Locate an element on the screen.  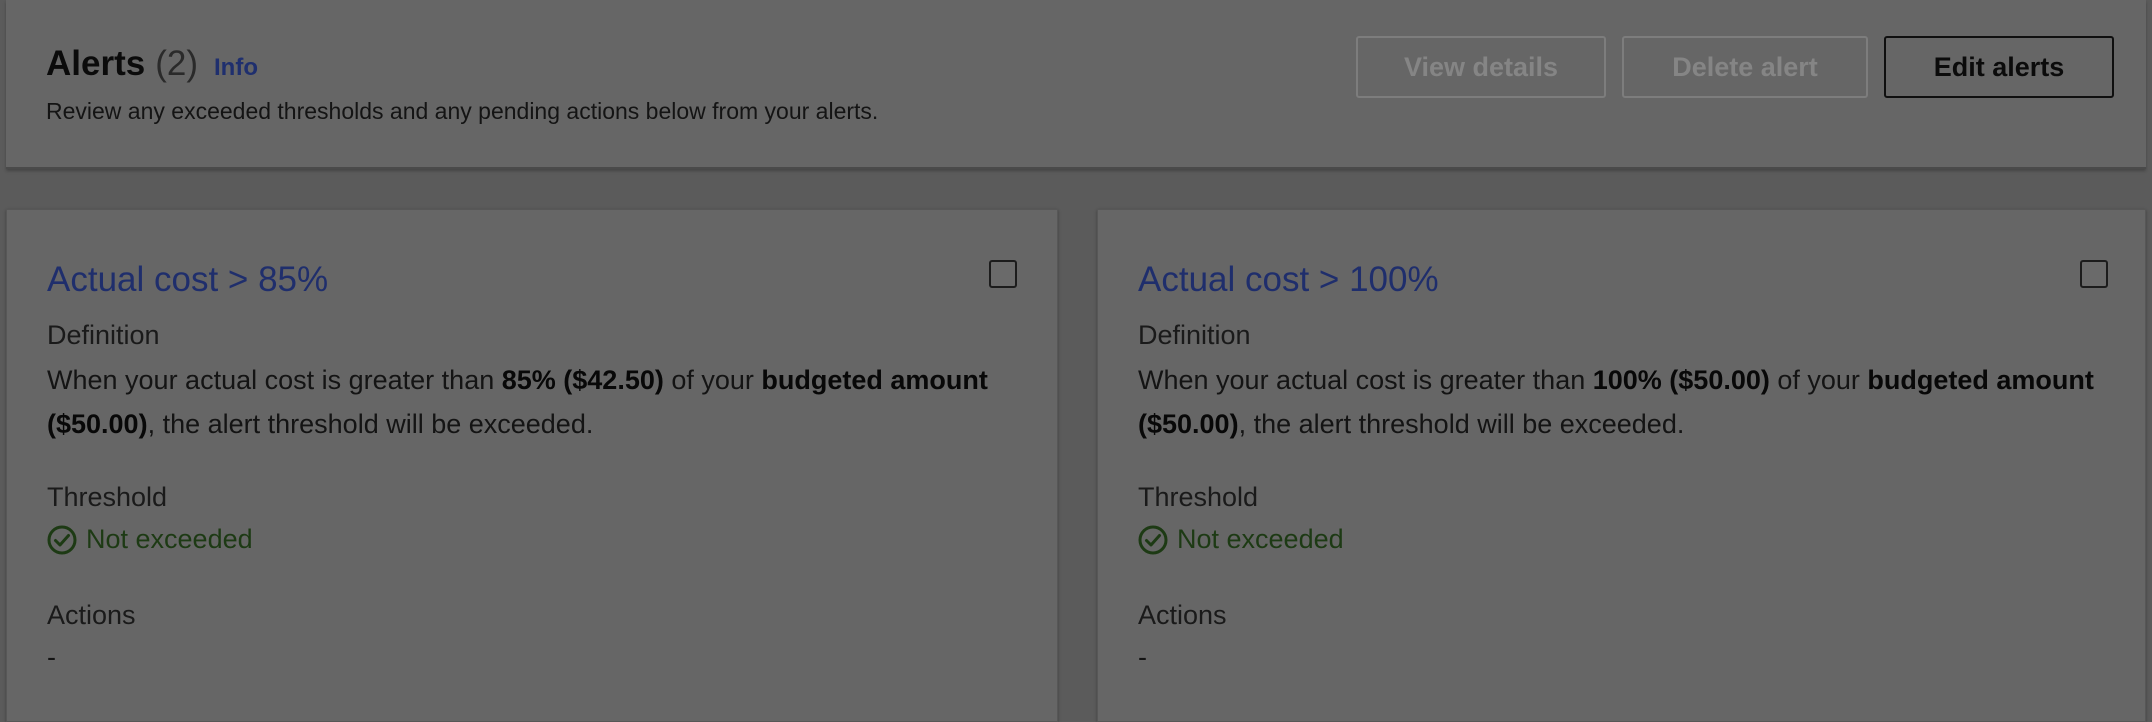
alert-count: (2) is located at coordinates (176, 63).